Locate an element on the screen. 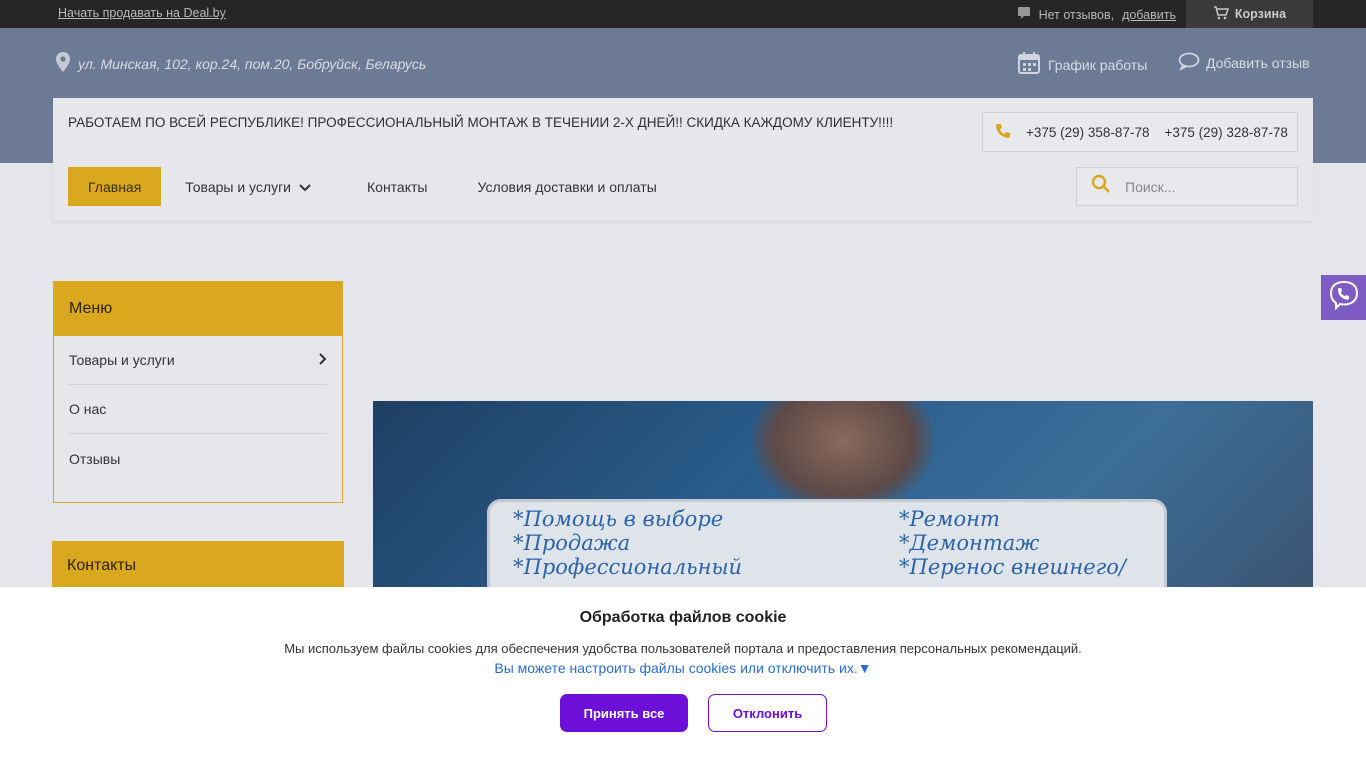  location-icon is located at coordinates (63, 63).